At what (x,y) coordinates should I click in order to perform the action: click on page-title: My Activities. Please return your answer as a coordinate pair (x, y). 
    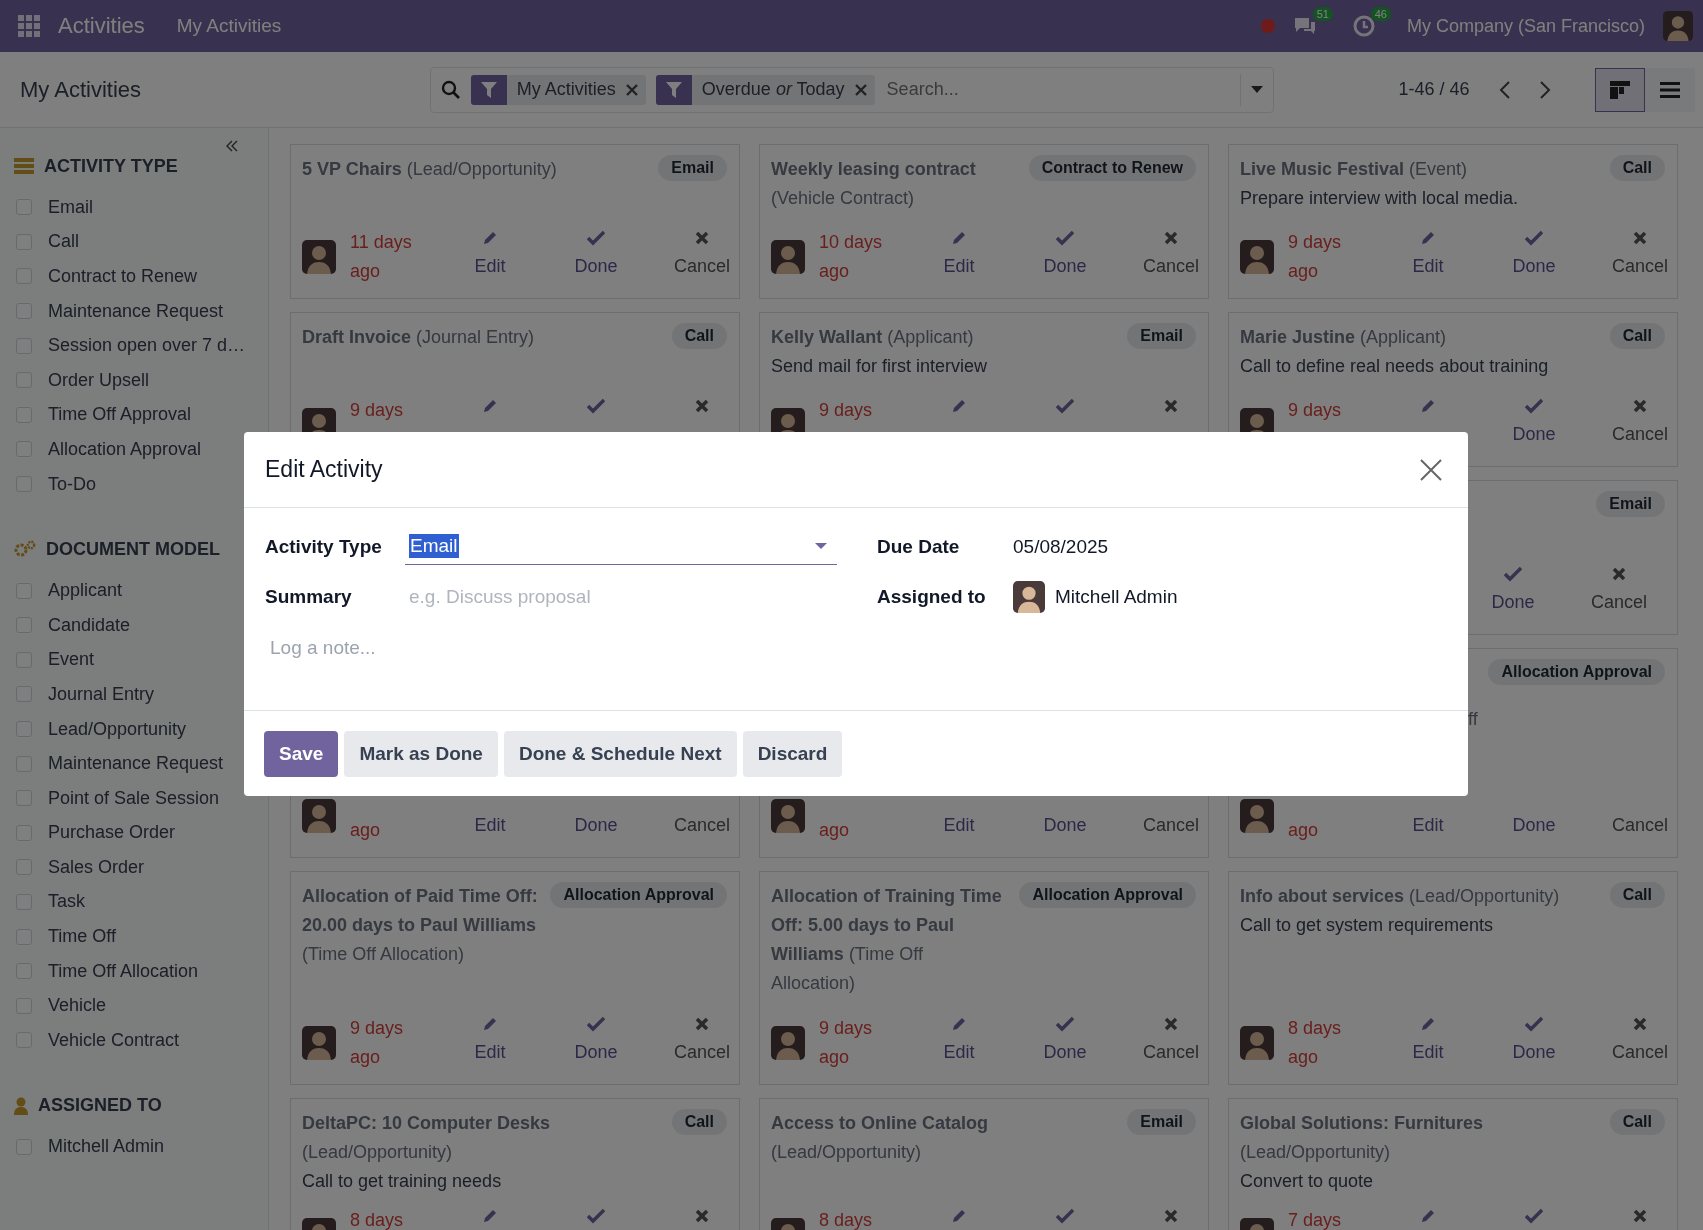
    Looking at the image, I should click on (81, 89).